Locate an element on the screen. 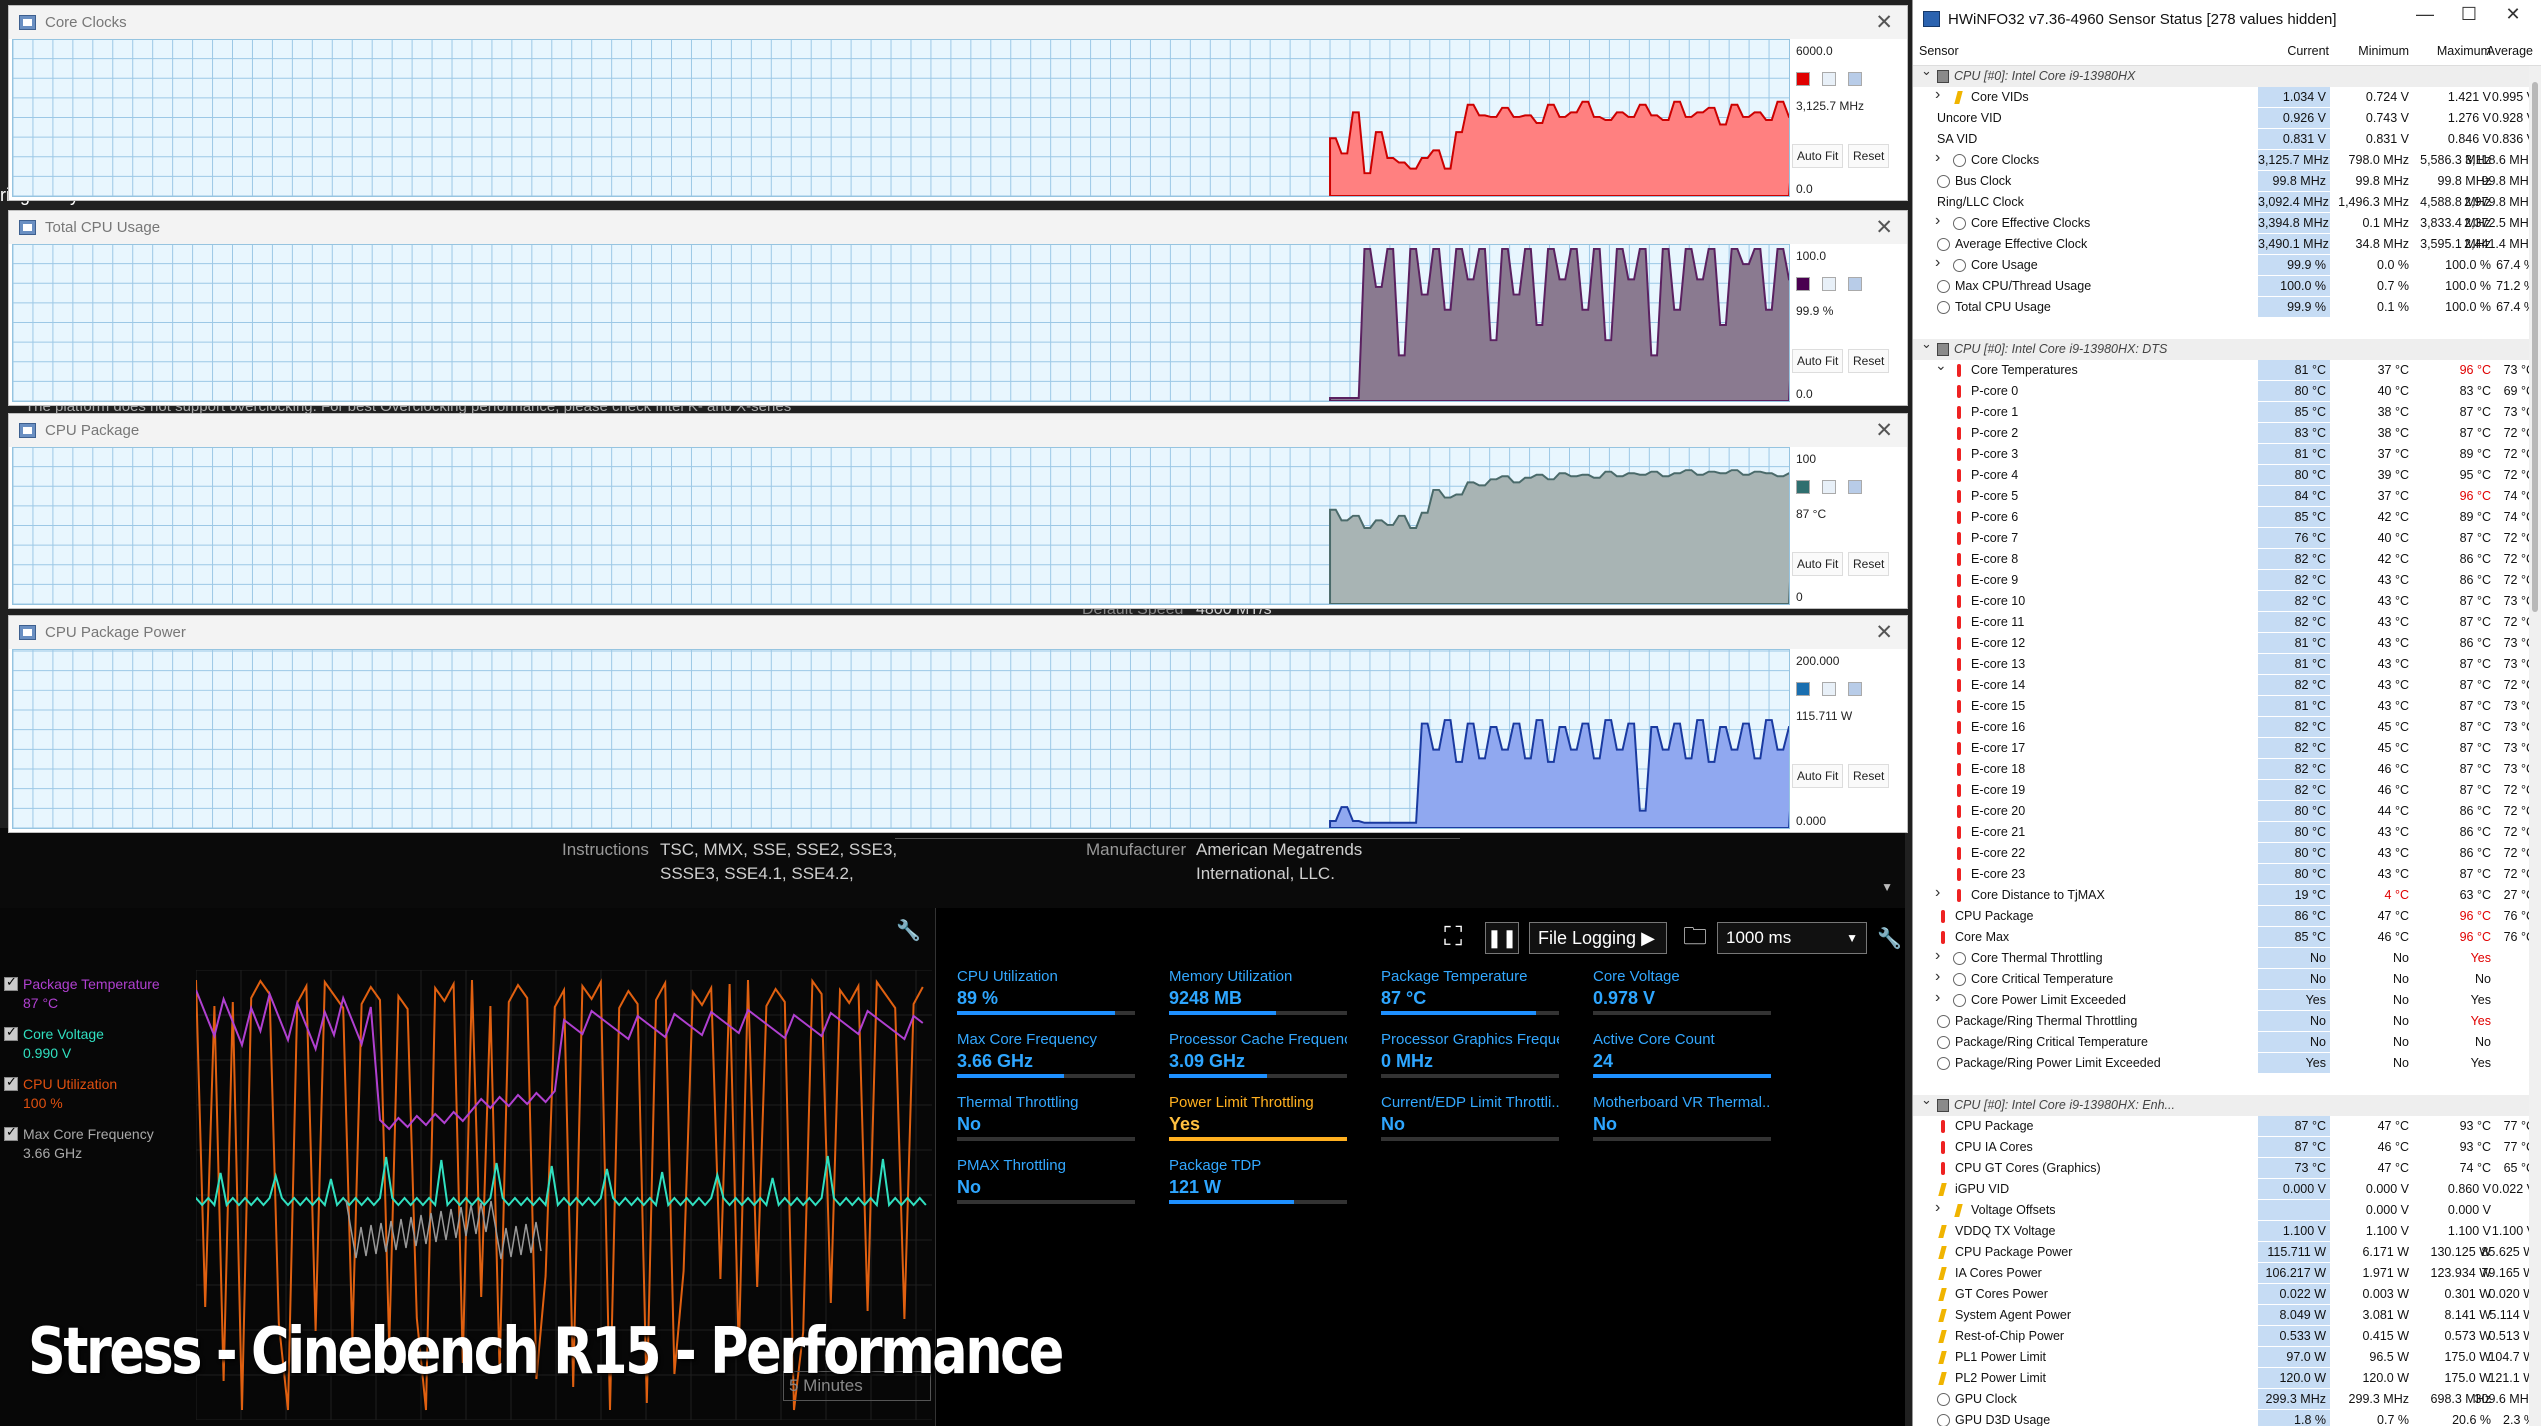  sensor-row: Package/Ring Critical Temperature No No No is located at coordinates (2221, 1042).